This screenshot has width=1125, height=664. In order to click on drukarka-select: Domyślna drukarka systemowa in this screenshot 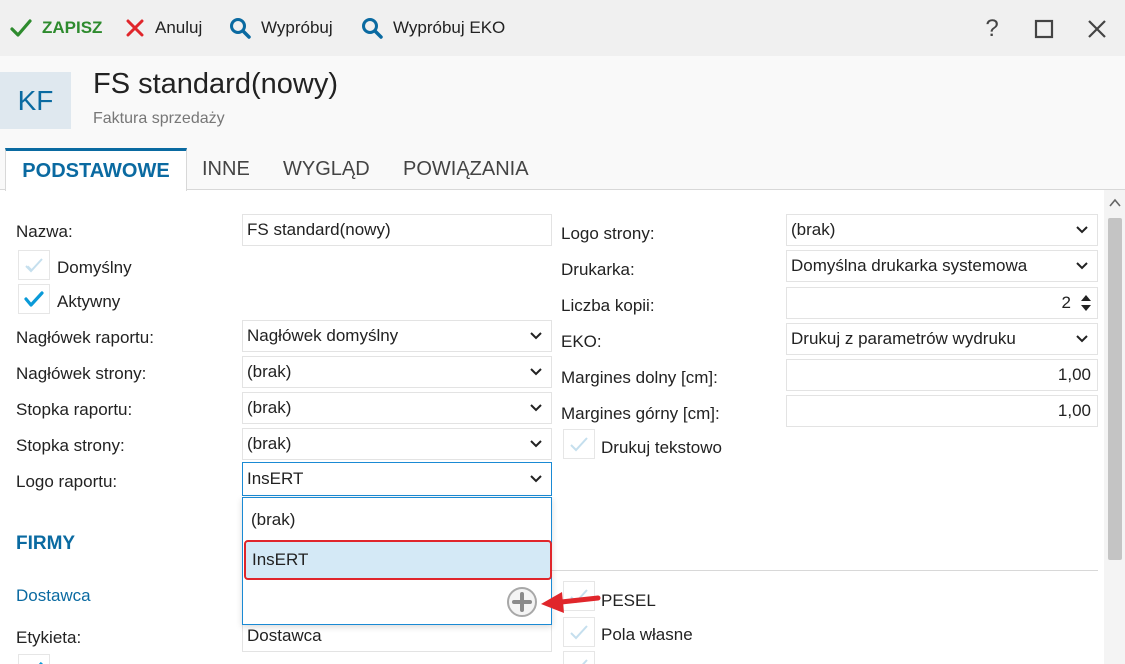, I will do `click(942, 266)`.